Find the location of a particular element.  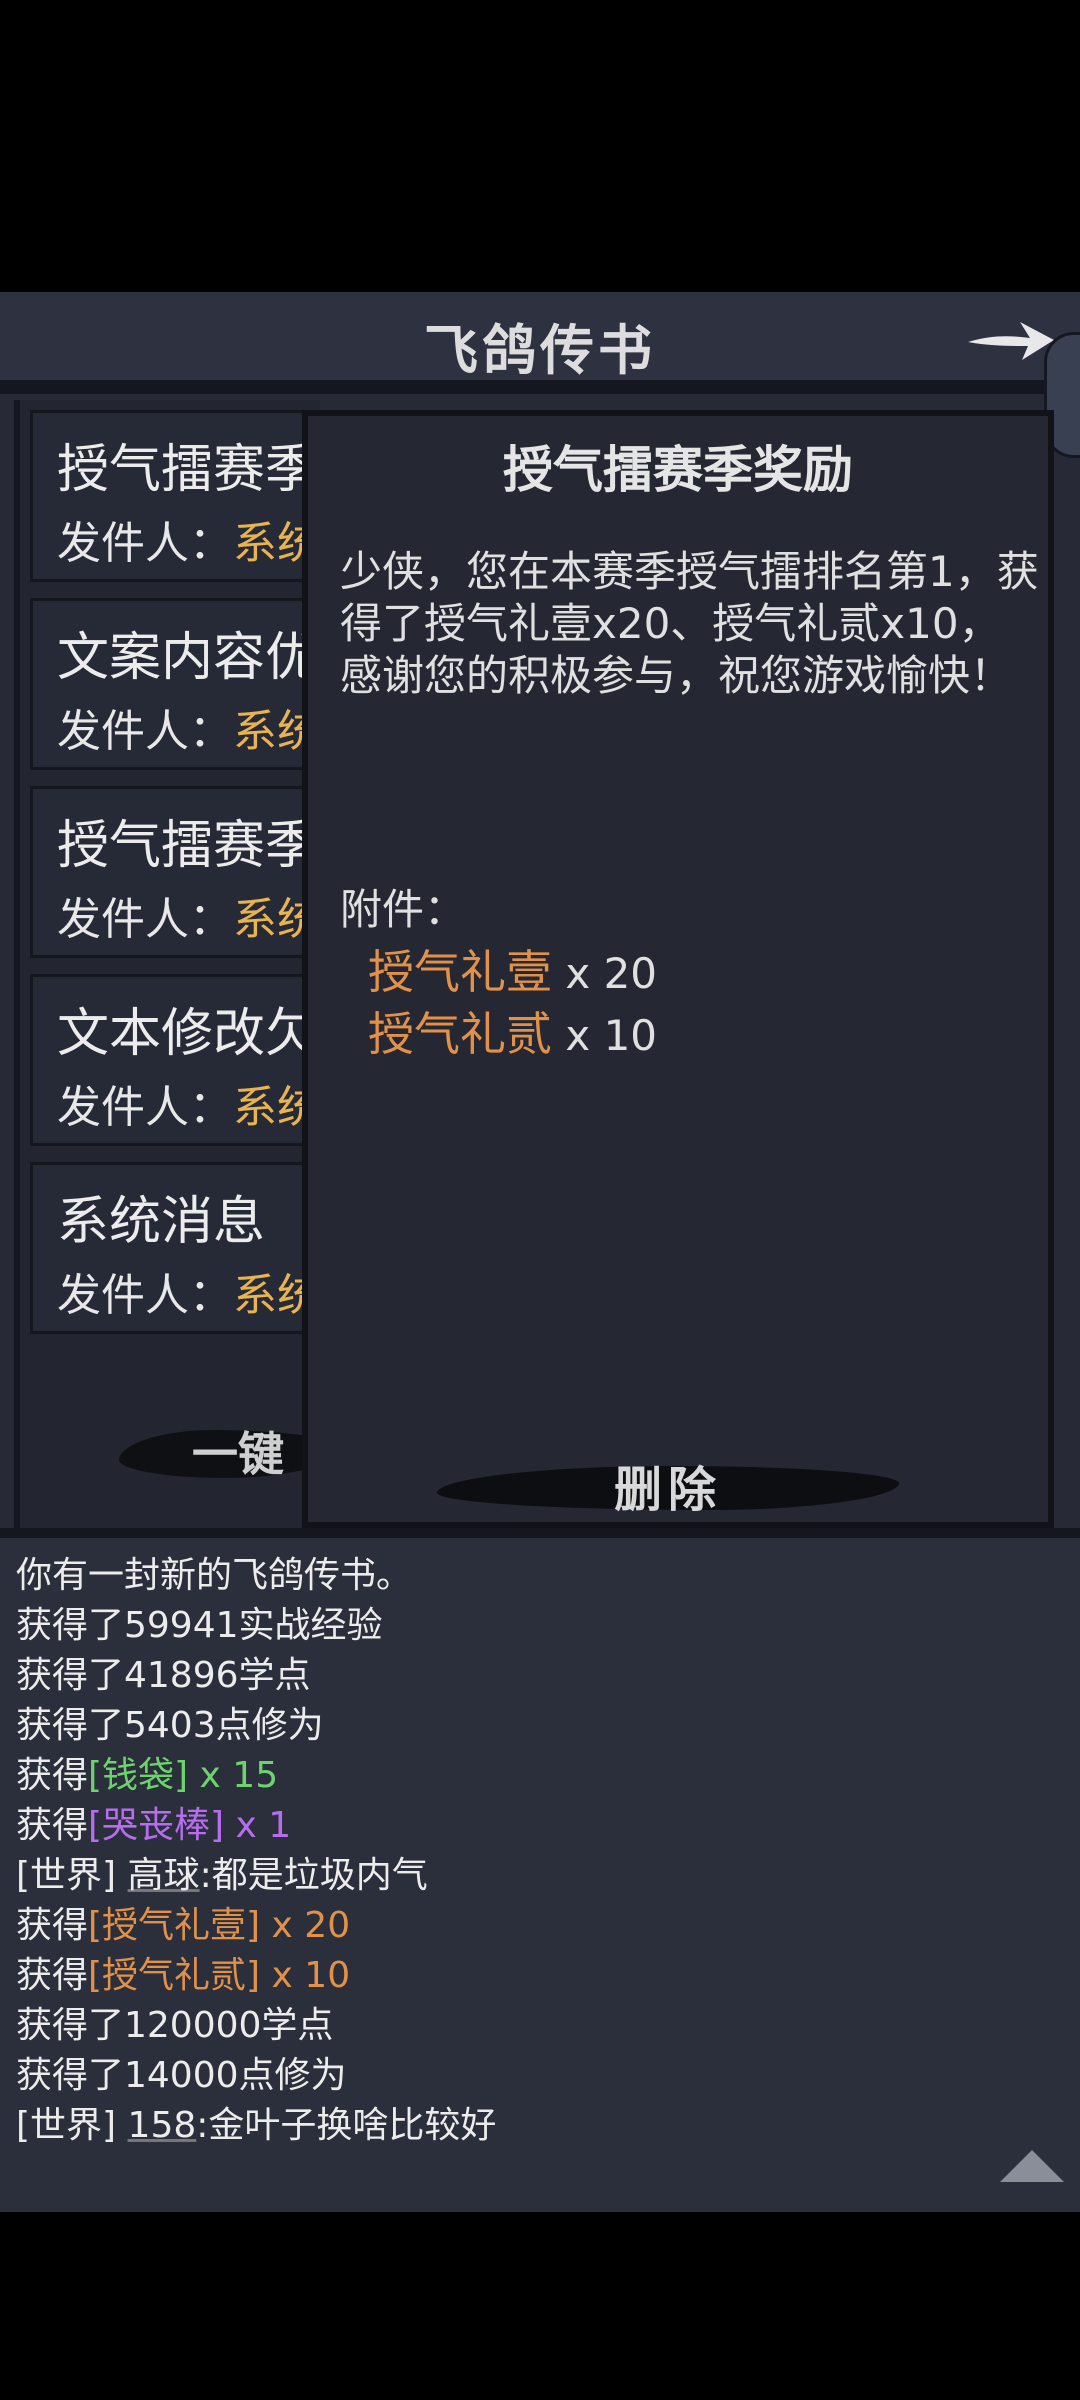

attachment-item: 授气礼壹 x 20 is located at coordinates (512, 969).